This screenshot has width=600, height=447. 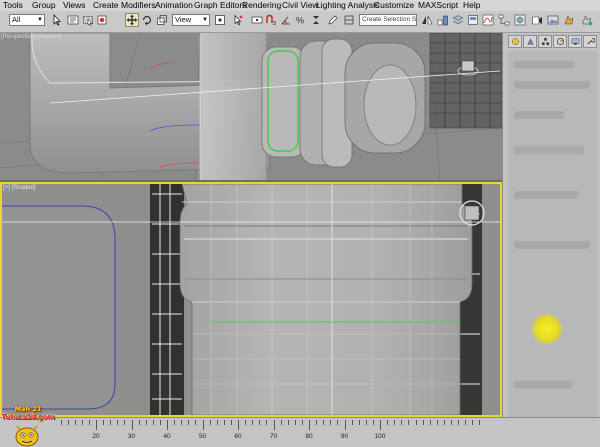 I want to click on percent-snap-button: %, so click(x=301, y=20).